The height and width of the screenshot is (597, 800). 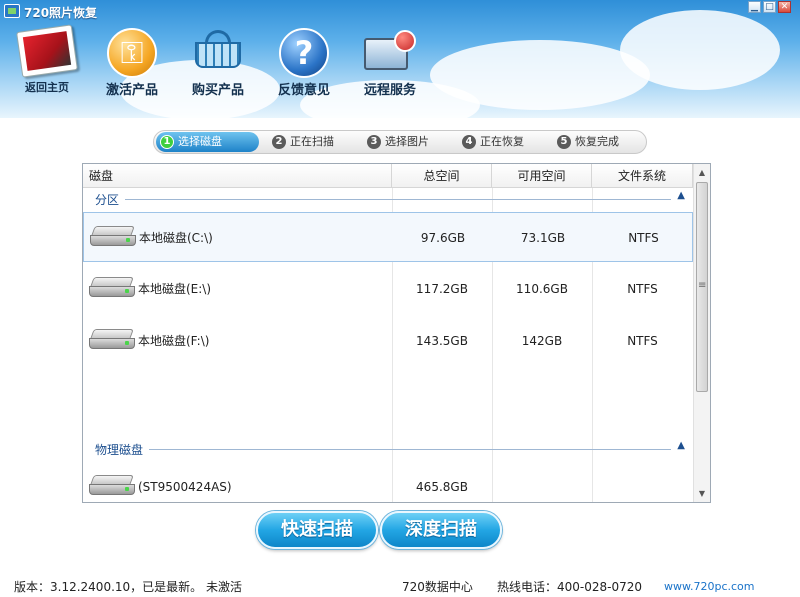 What do you see at coordinates (754, 7) in the screenshot?
I see `minimize-button: ▁` at bounding box center [754, 7].